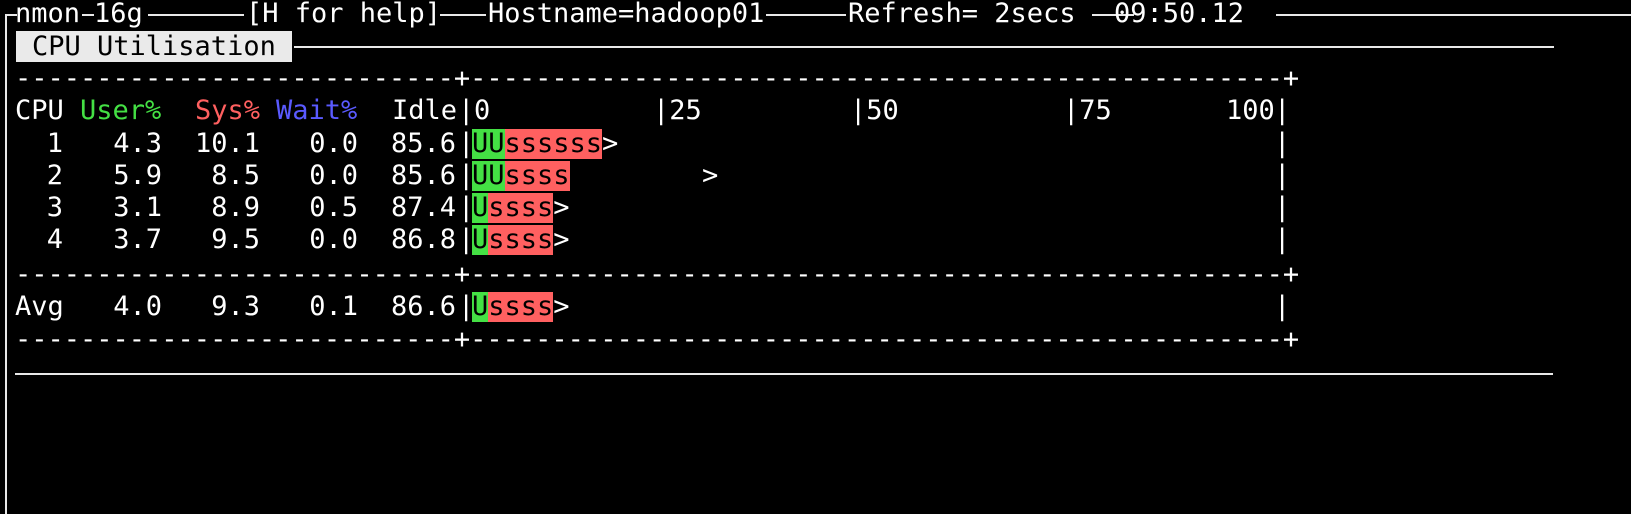 This screenshot has width=1631, height=514. I want to click on app-version: 16g, so click(118, 14).